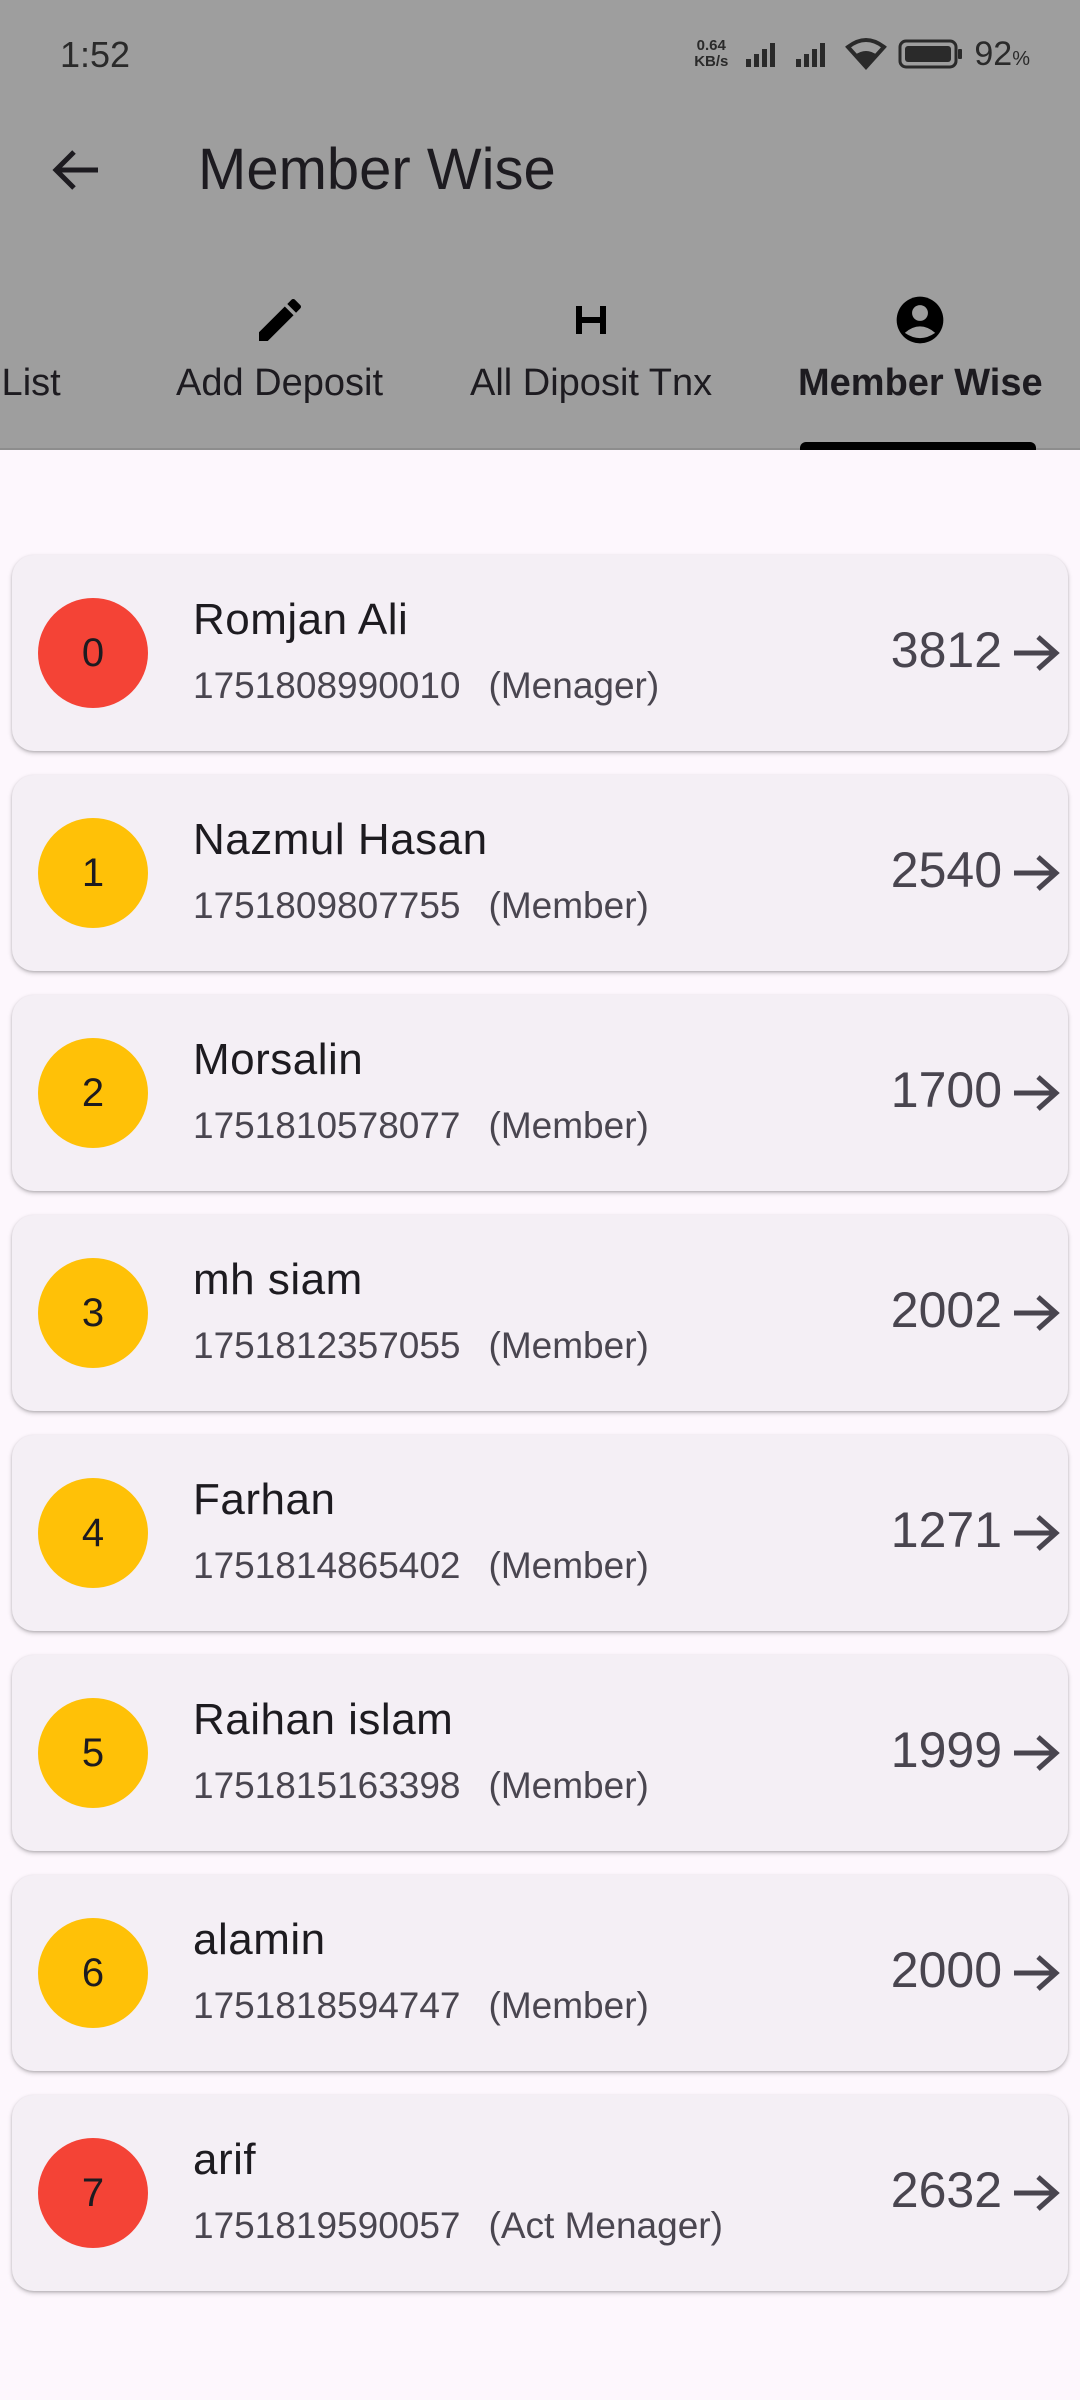 This screenshot has width=1080, height=2400. What do you see at coordinates (946, 2190) in the screenshot?
I see `member-amount: 2632` at bounding box center [946, 2190].